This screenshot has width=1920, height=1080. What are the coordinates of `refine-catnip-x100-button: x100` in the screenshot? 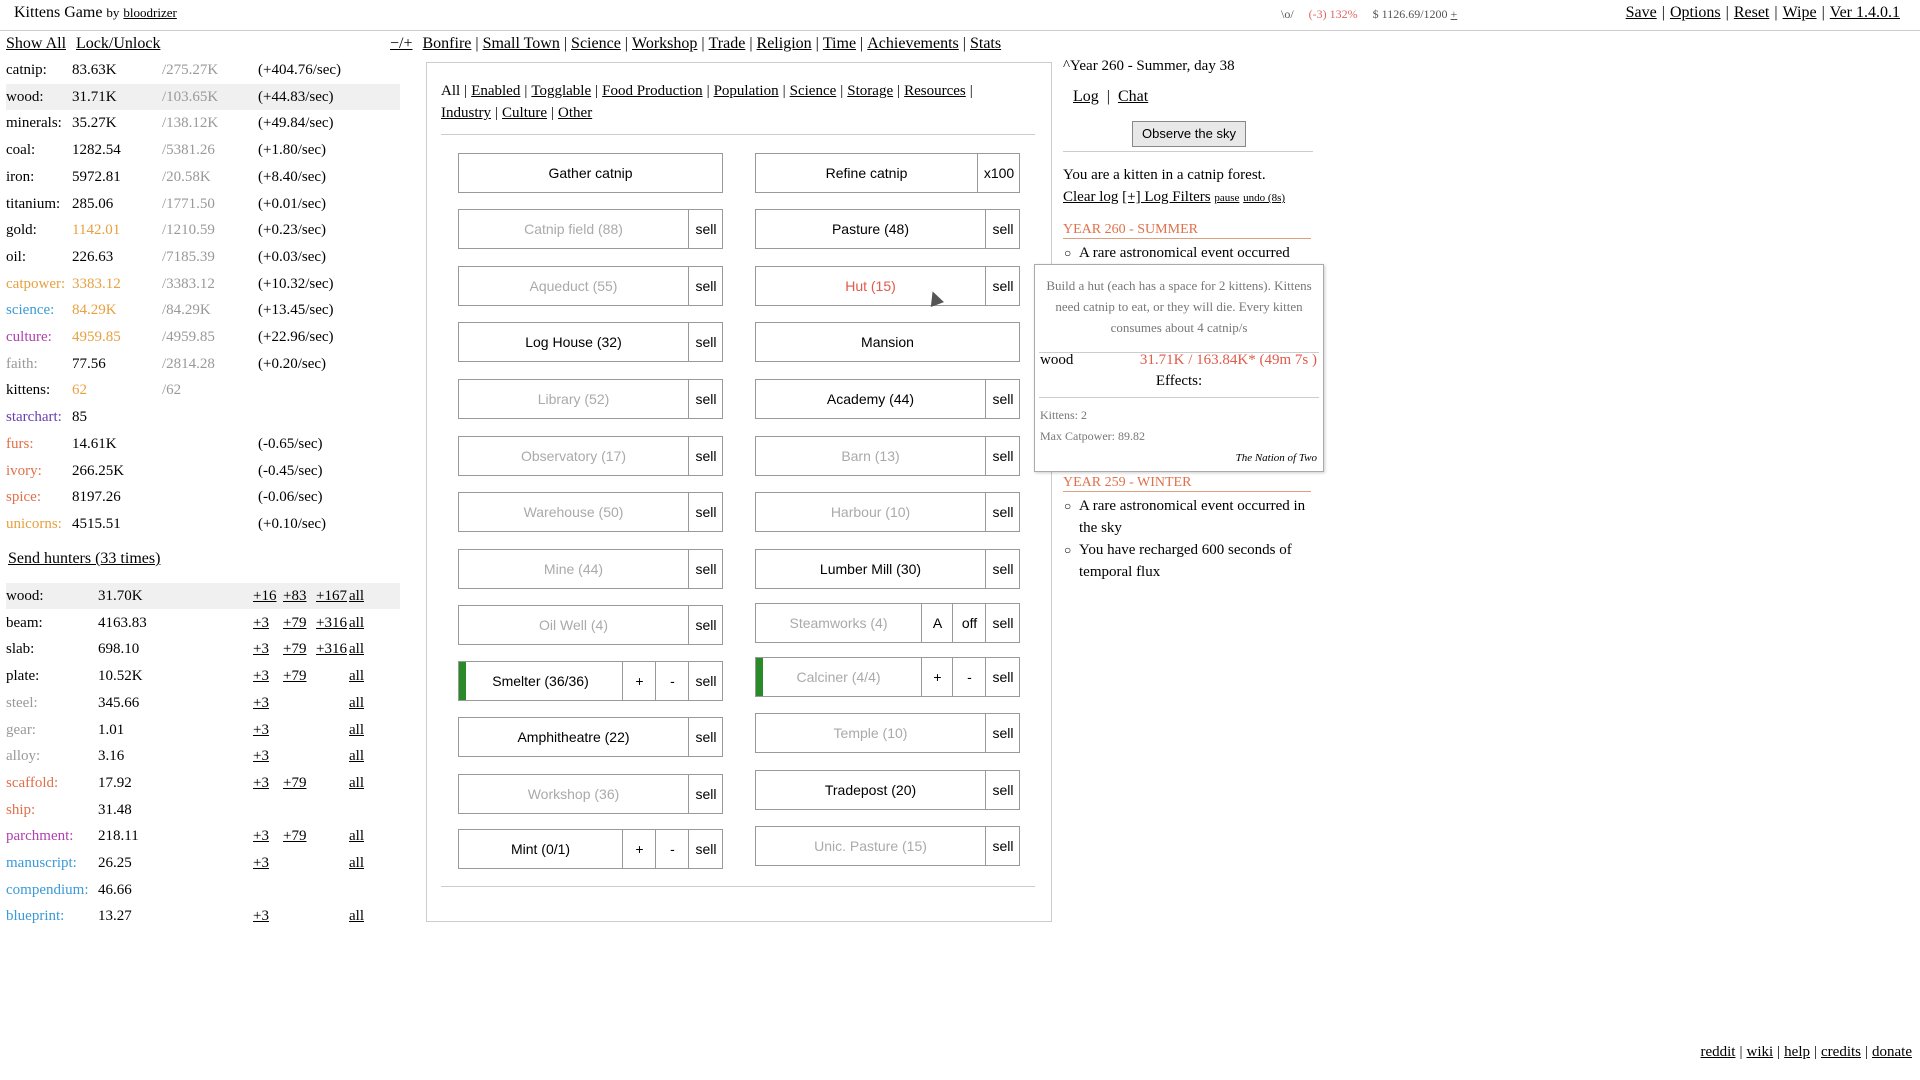 It's located at (998, 173).